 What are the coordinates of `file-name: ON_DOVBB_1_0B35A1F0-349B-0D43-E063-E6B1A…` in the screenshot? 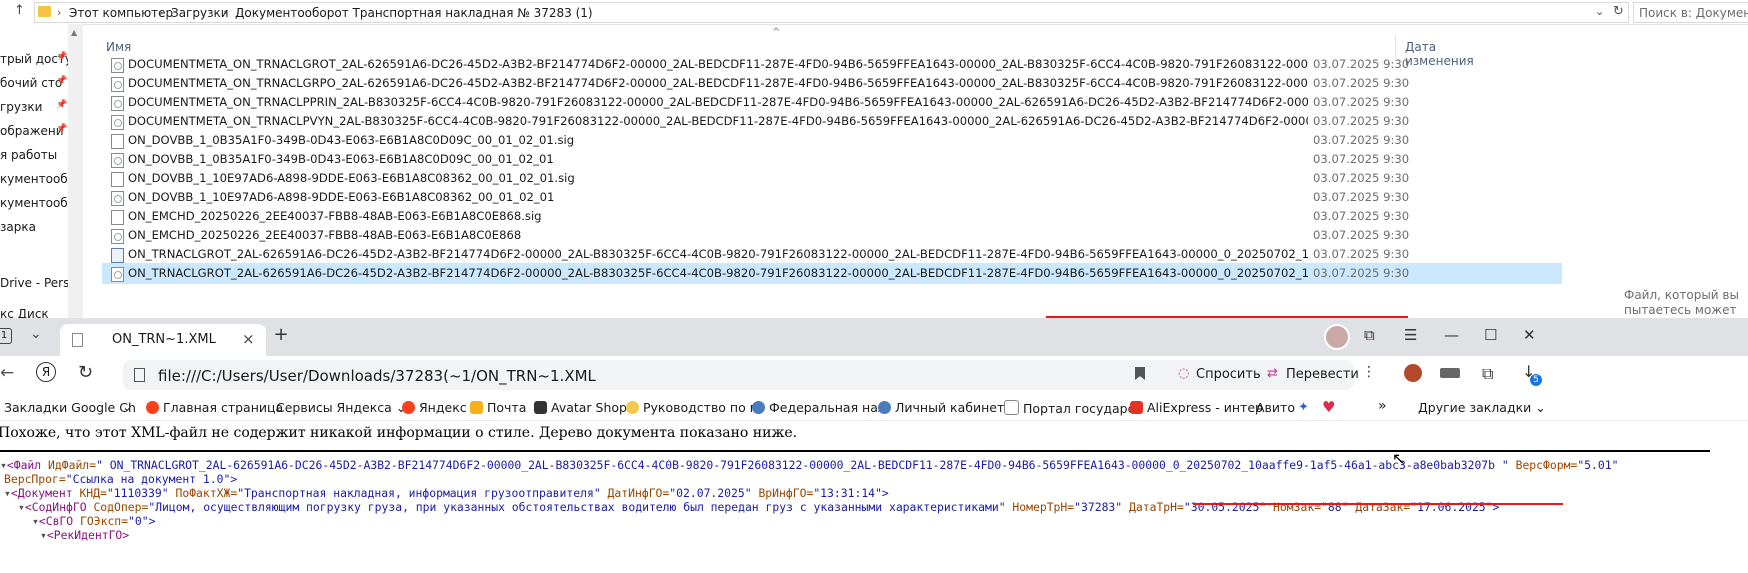 It's located at (341, 159).